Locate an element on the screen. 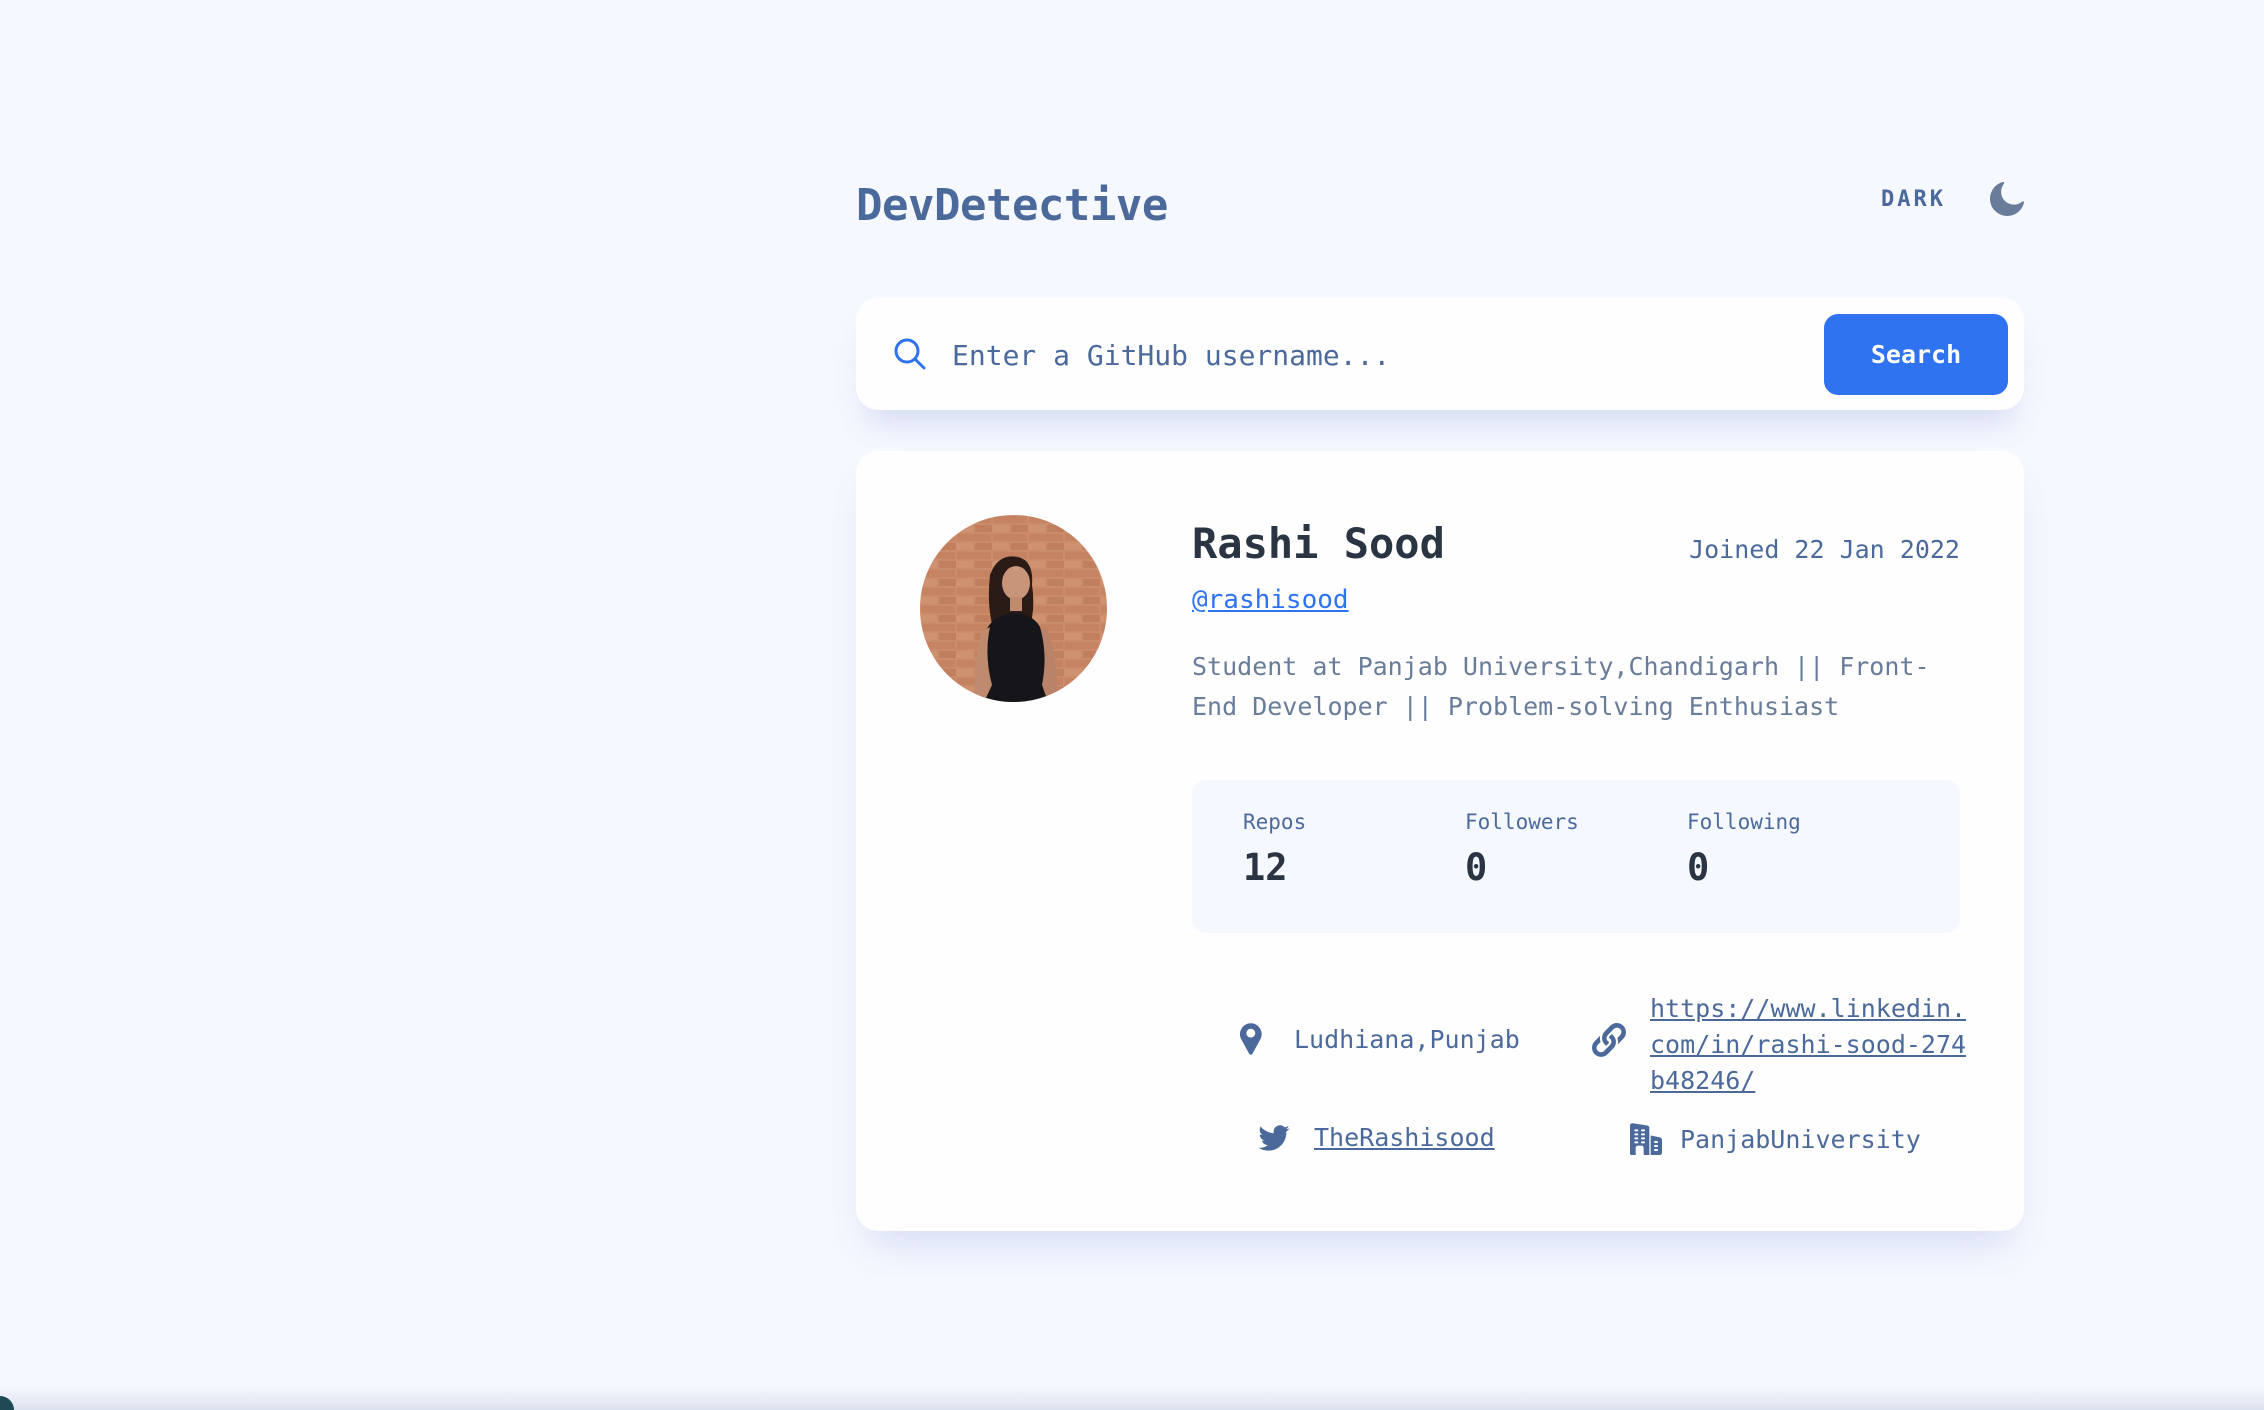 This screenshot has height=1410, width=2264. search-icon is located at coordinates (910, 356).